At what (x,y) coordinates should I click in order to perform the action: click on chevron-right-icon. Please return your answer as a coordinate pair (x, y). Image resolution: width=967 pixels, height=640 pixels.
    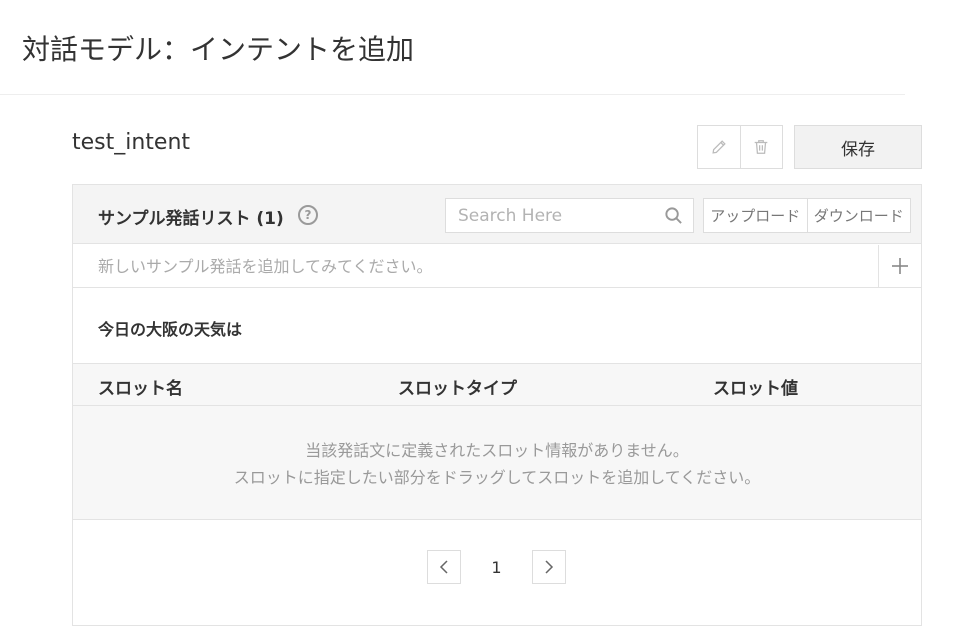
    Looking at the image, I should click on (549, 567).